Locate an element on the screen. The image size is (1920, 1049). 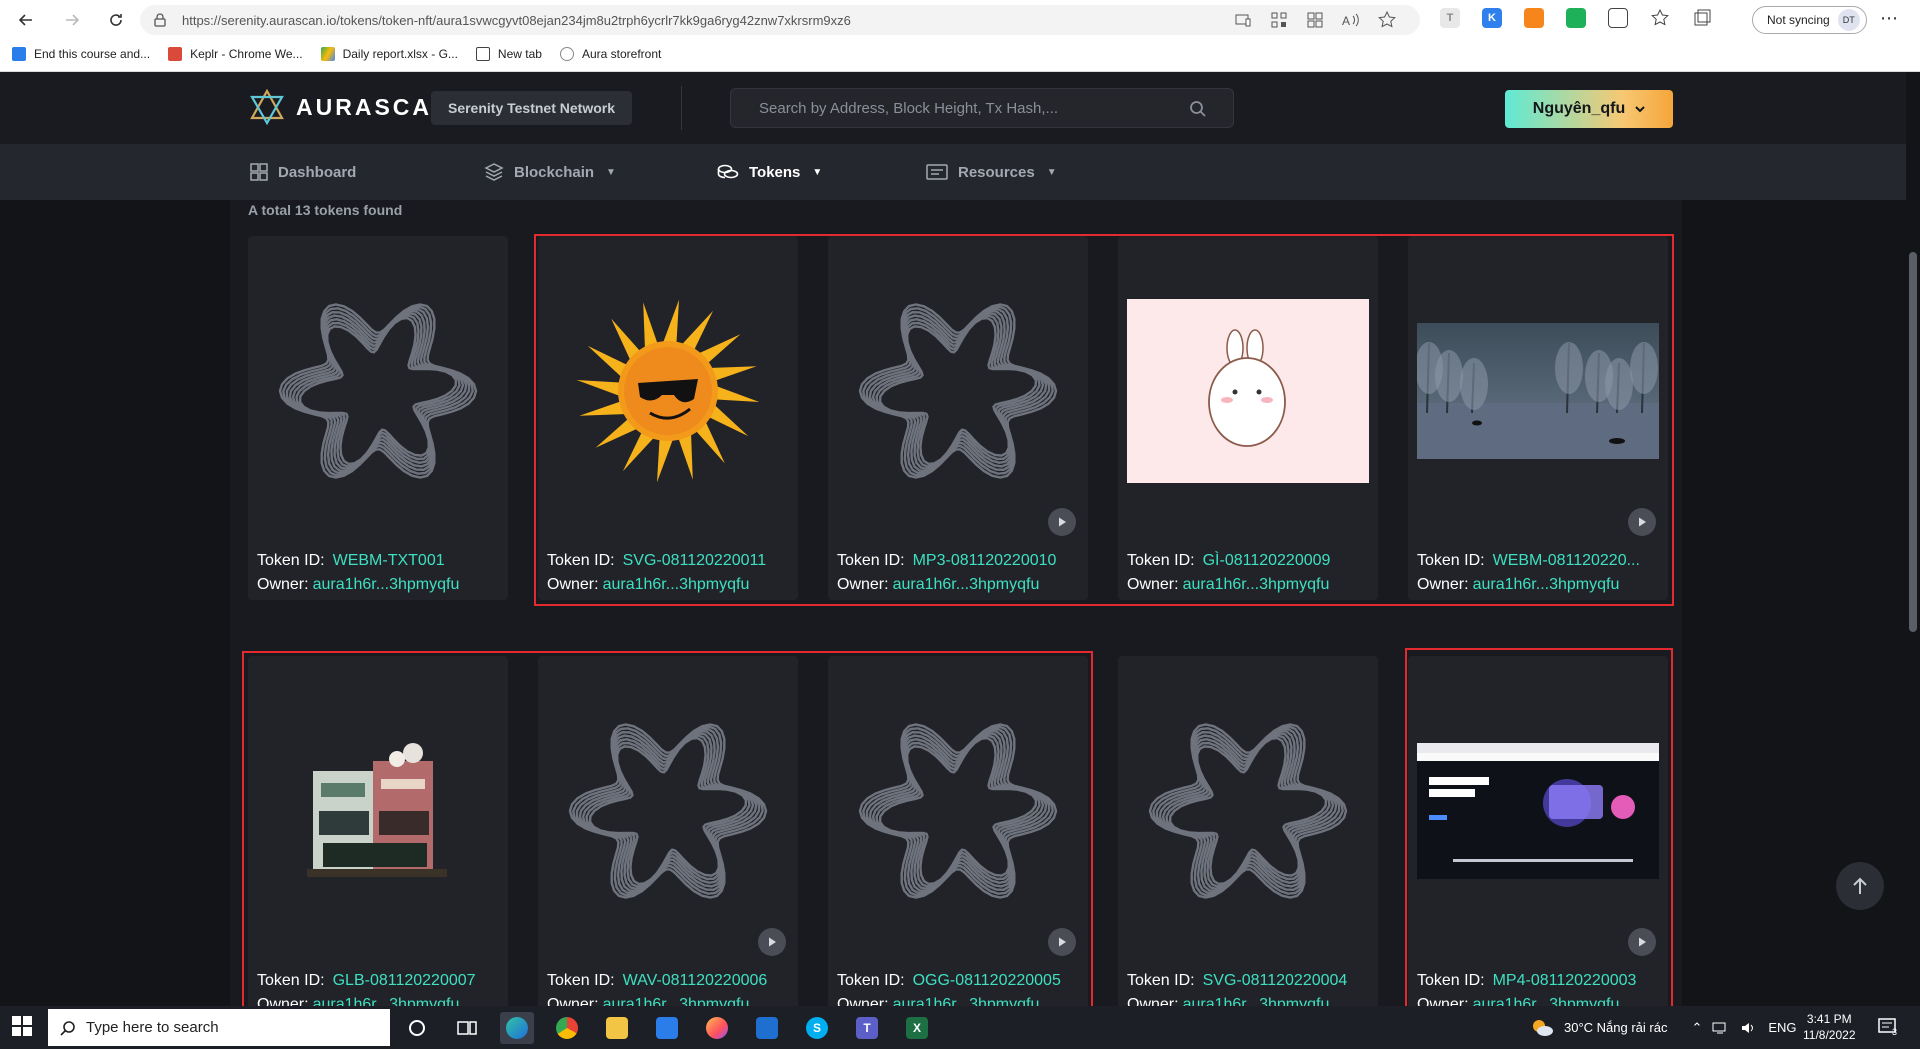
apps-icon is located at coordinates (1315, 20).